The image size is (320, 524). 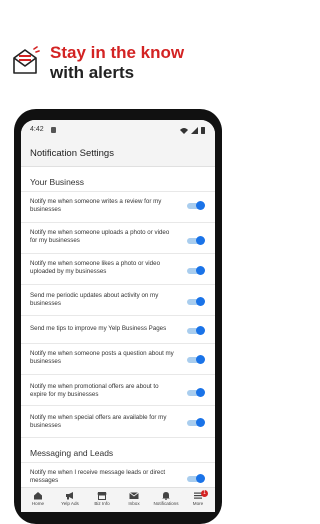 What do you see at coordinates (204, 493) in the screenshot?
I see `notification-badge: 1` at bounding box center [204, 493].